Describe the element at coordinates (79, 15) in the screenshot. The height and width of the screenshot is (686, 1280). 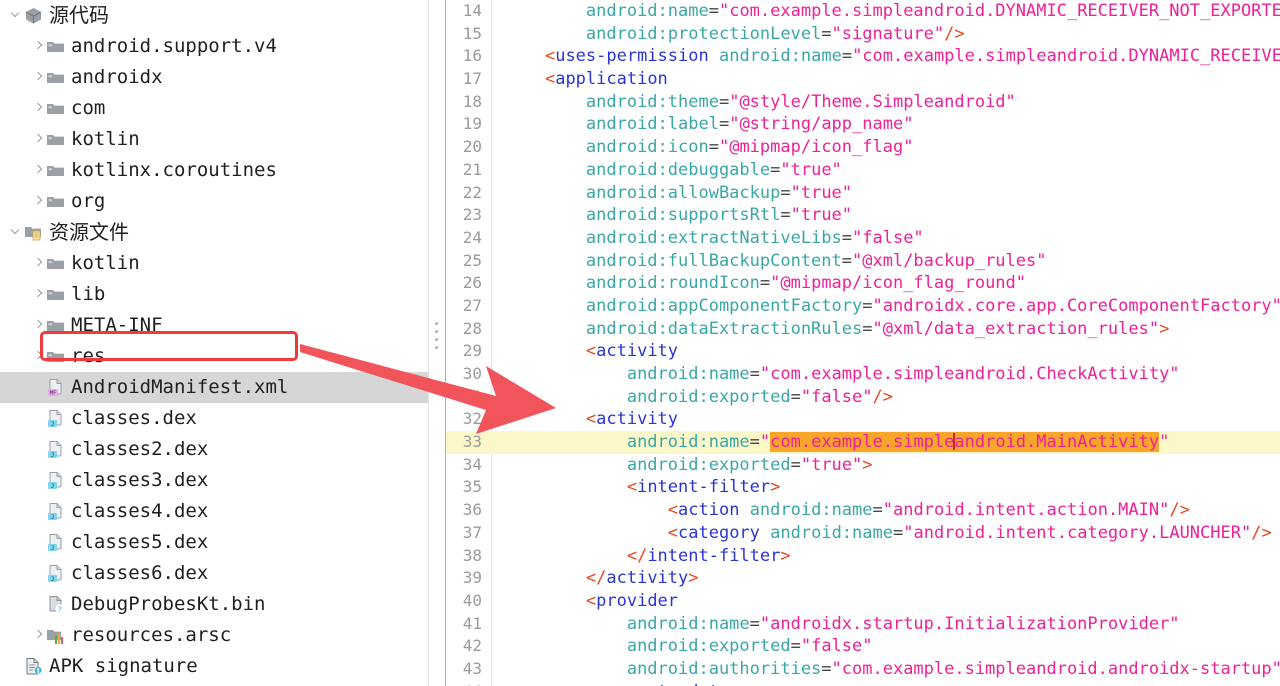
I see `tree-item-label: 源代码` at that location.